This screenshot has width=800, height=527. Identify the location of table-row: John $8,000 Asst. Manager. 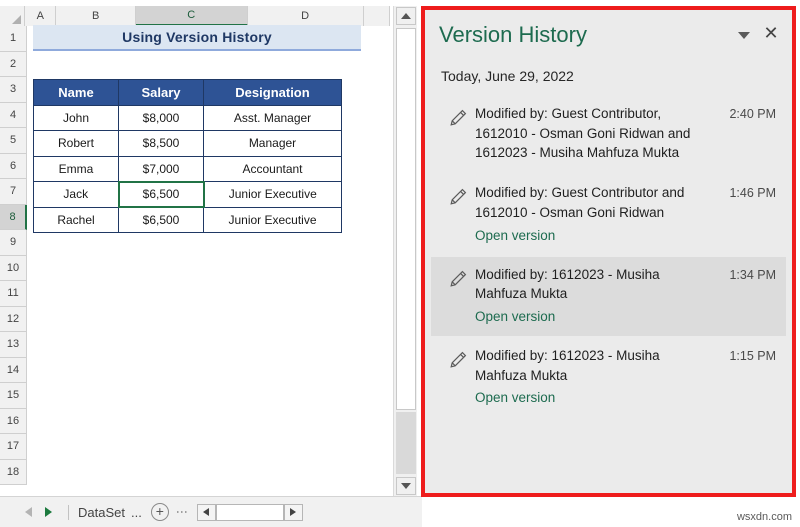
(187, 117).